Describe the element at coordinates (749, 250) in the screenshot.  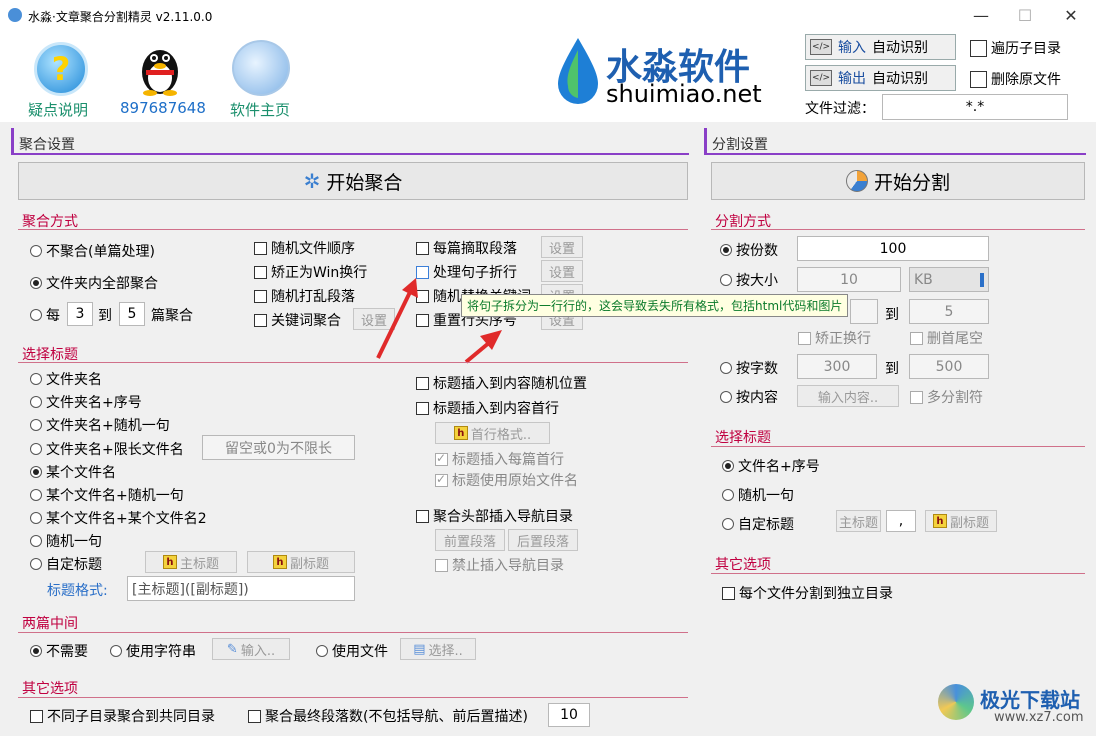
I see `split-by-count-radio: 按份数` at that location.